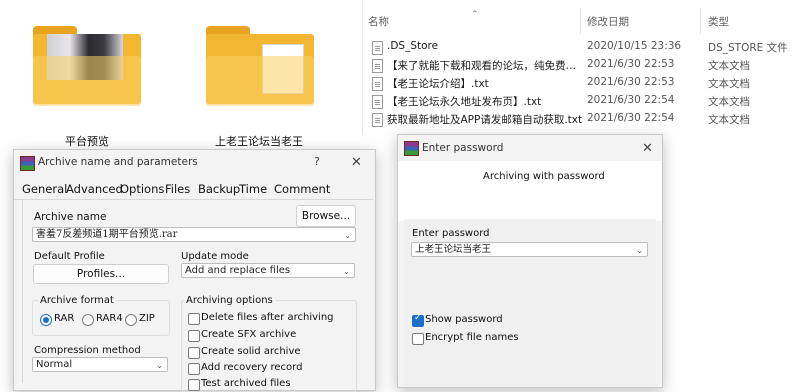 This screenshot has width=800, height=392. I want to click on dialog-header, so click(530, 191).